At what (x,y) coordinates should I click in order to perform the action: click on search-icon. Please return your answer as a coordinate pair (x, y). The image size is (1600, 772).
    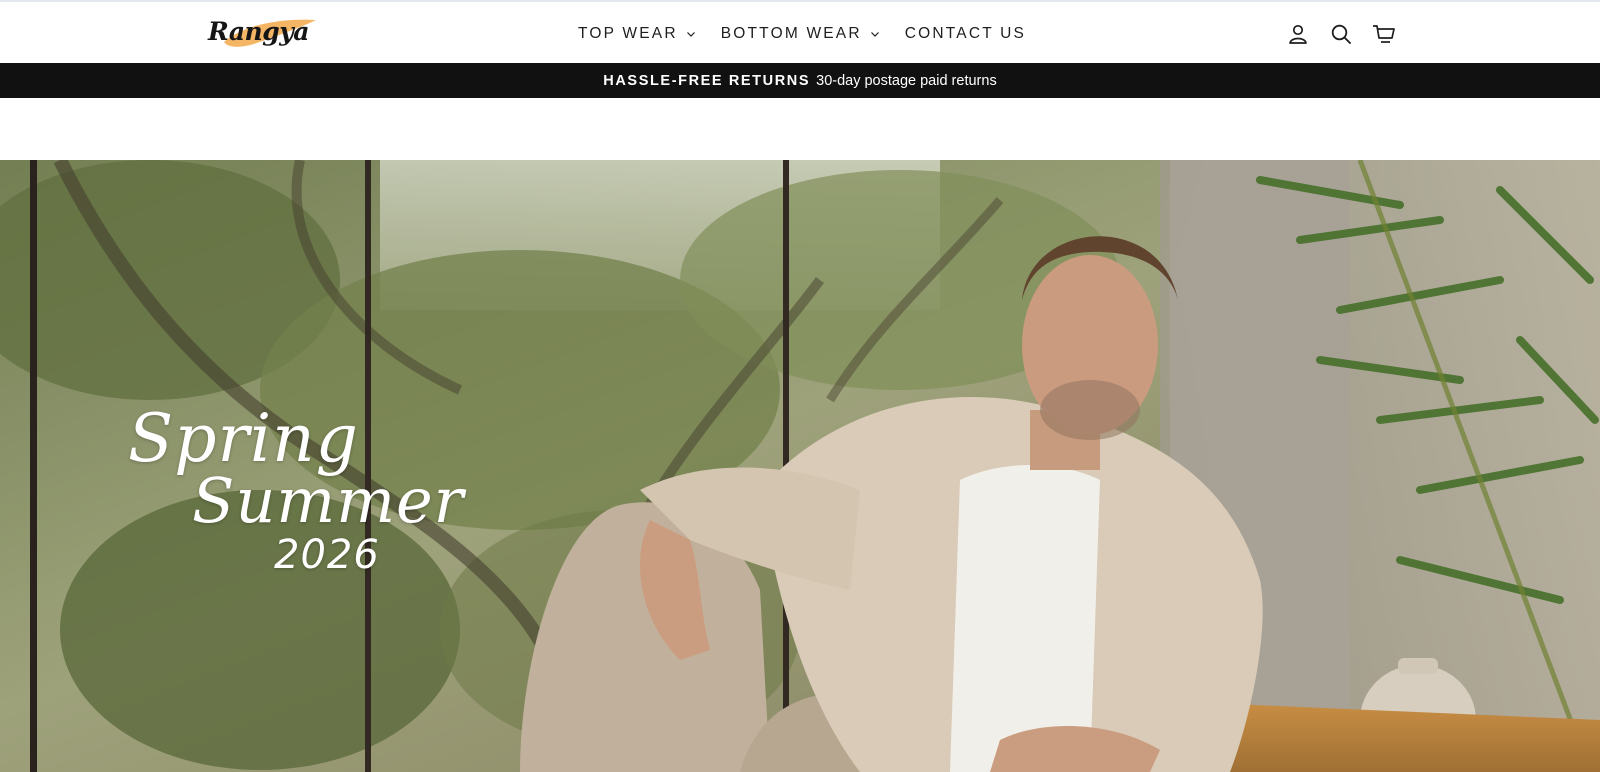
    Looking at the image, I should click on (1341, 34).